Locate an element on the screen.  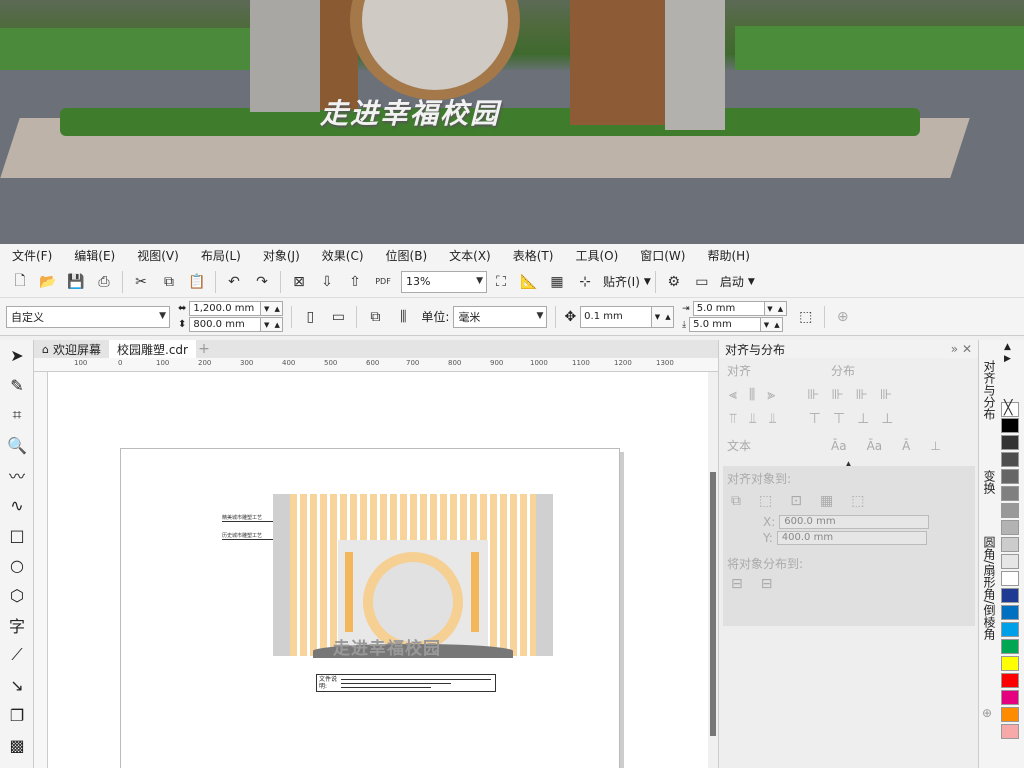
full-screen-icon: ⛶ is located at coordinates (501, 282).